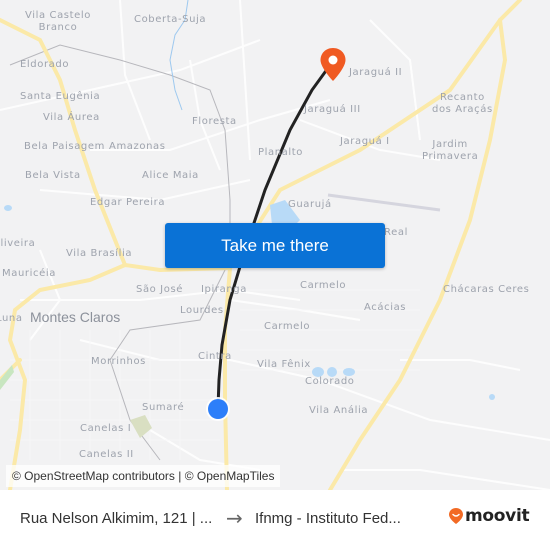  Describe the element at coordinates (215, 356) in the screenshot. I see `place-label: Cintra` at that location.